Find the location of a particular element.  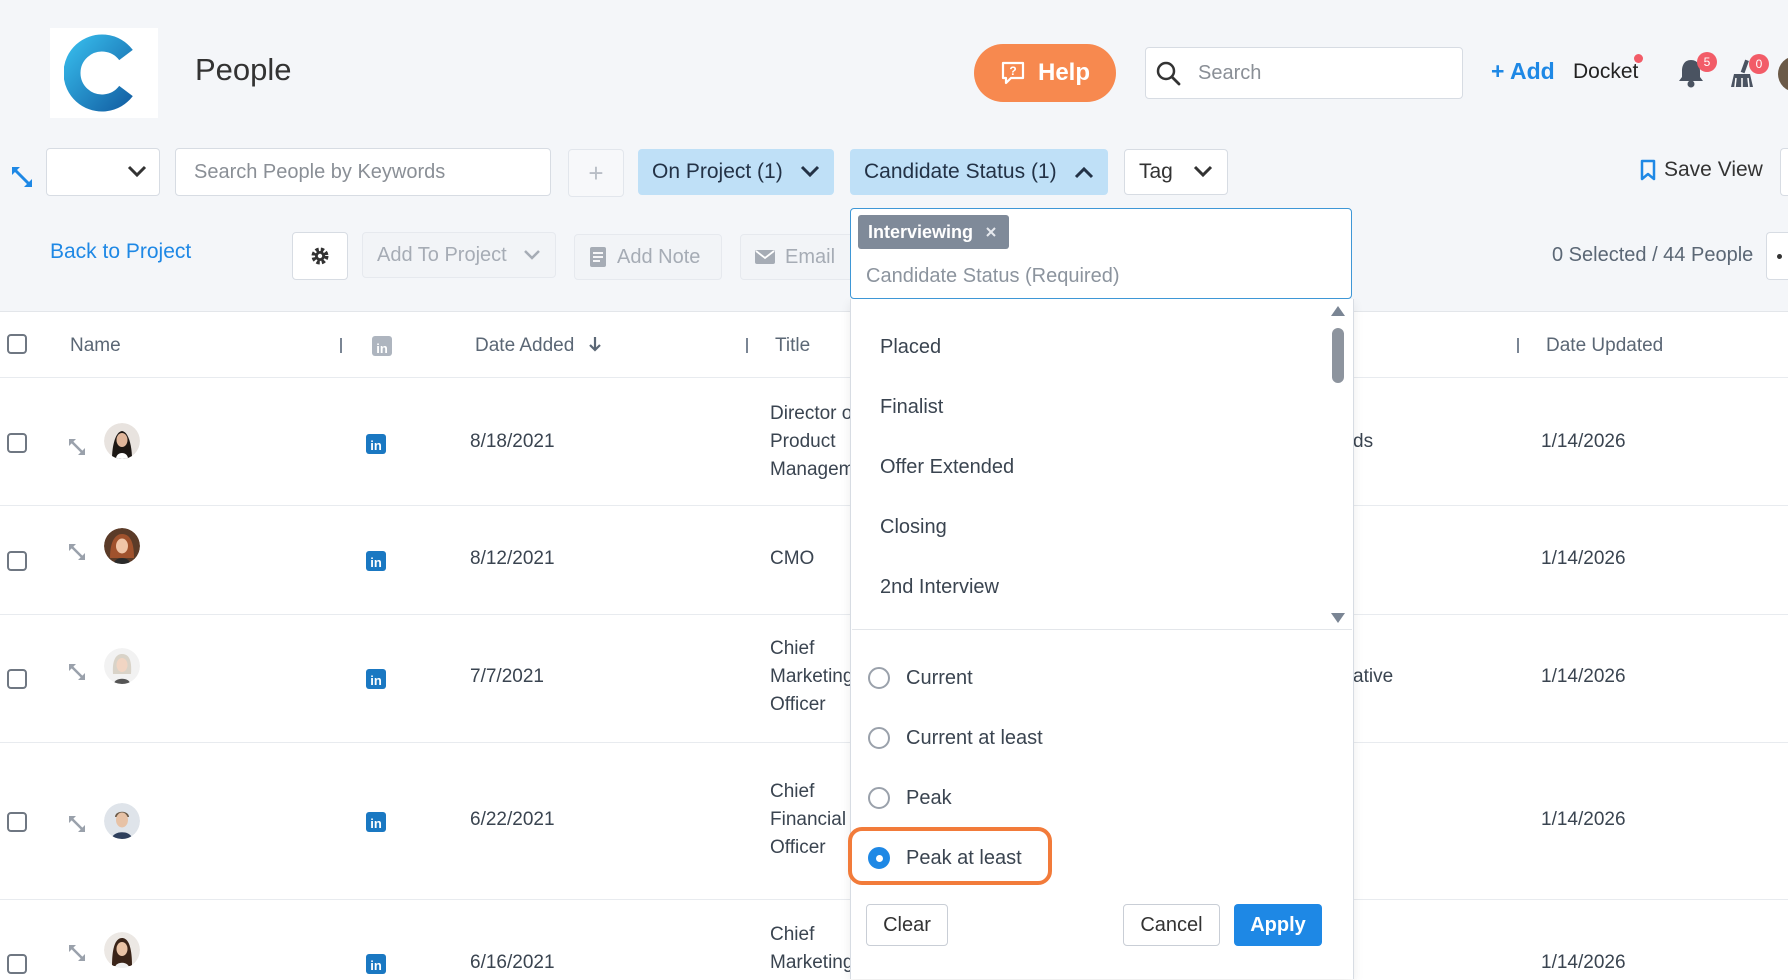

tasks-badge: 0 is located at coordinates (1759, 64).